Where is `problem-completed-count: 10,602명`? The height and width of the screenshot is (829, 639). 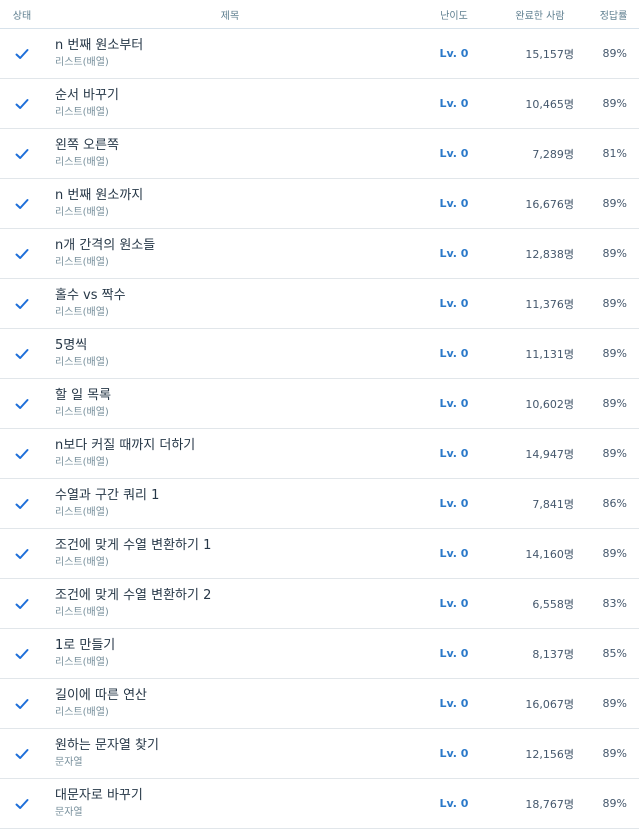
problem-completed-count: 10,602명 is located at coordinates (549, 404).